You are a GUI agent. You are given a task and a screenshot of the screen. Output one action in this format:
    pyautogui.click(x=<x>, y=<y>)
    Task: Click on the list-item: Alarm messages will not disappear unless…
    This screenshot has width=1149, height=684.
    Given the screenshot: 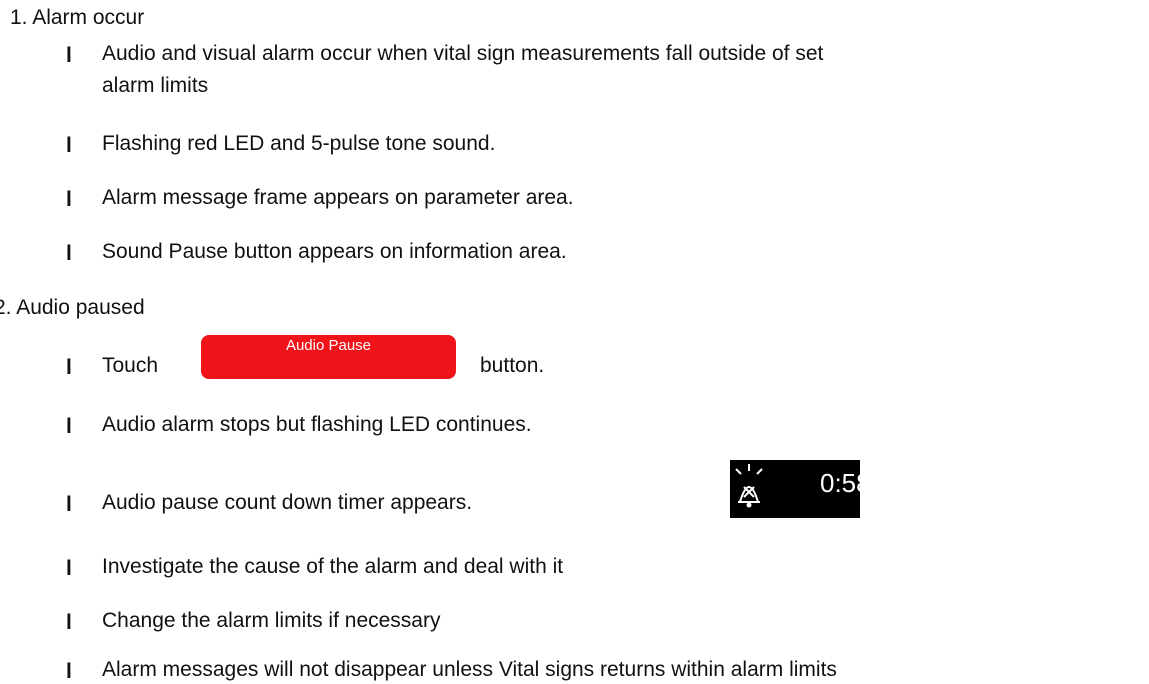 What is the action you would take?
    pyautogui.click(x=469, y=669)
    